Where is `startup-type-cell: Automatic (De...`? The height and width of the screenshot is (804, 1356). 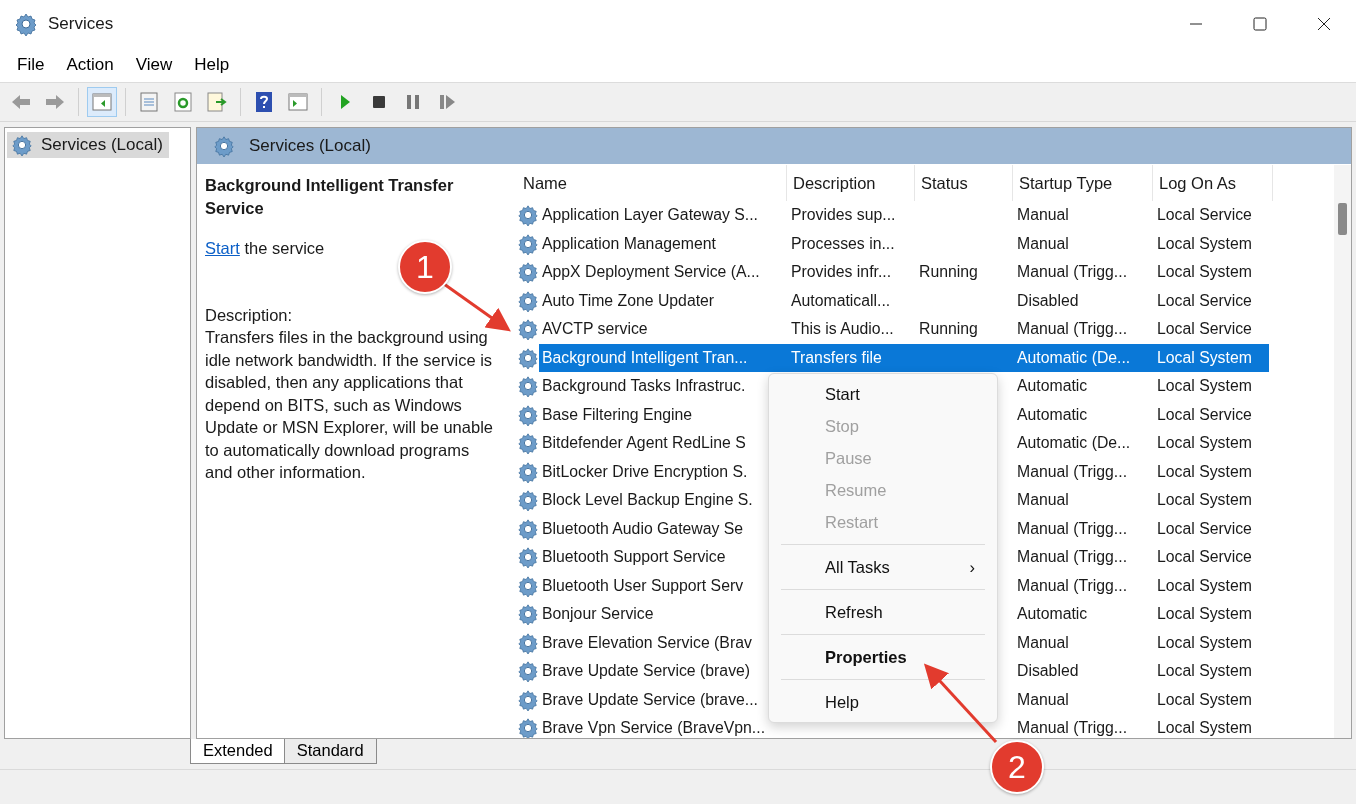
startup-type-cell: Automatic (De... is located at coordinates (1074, 443).